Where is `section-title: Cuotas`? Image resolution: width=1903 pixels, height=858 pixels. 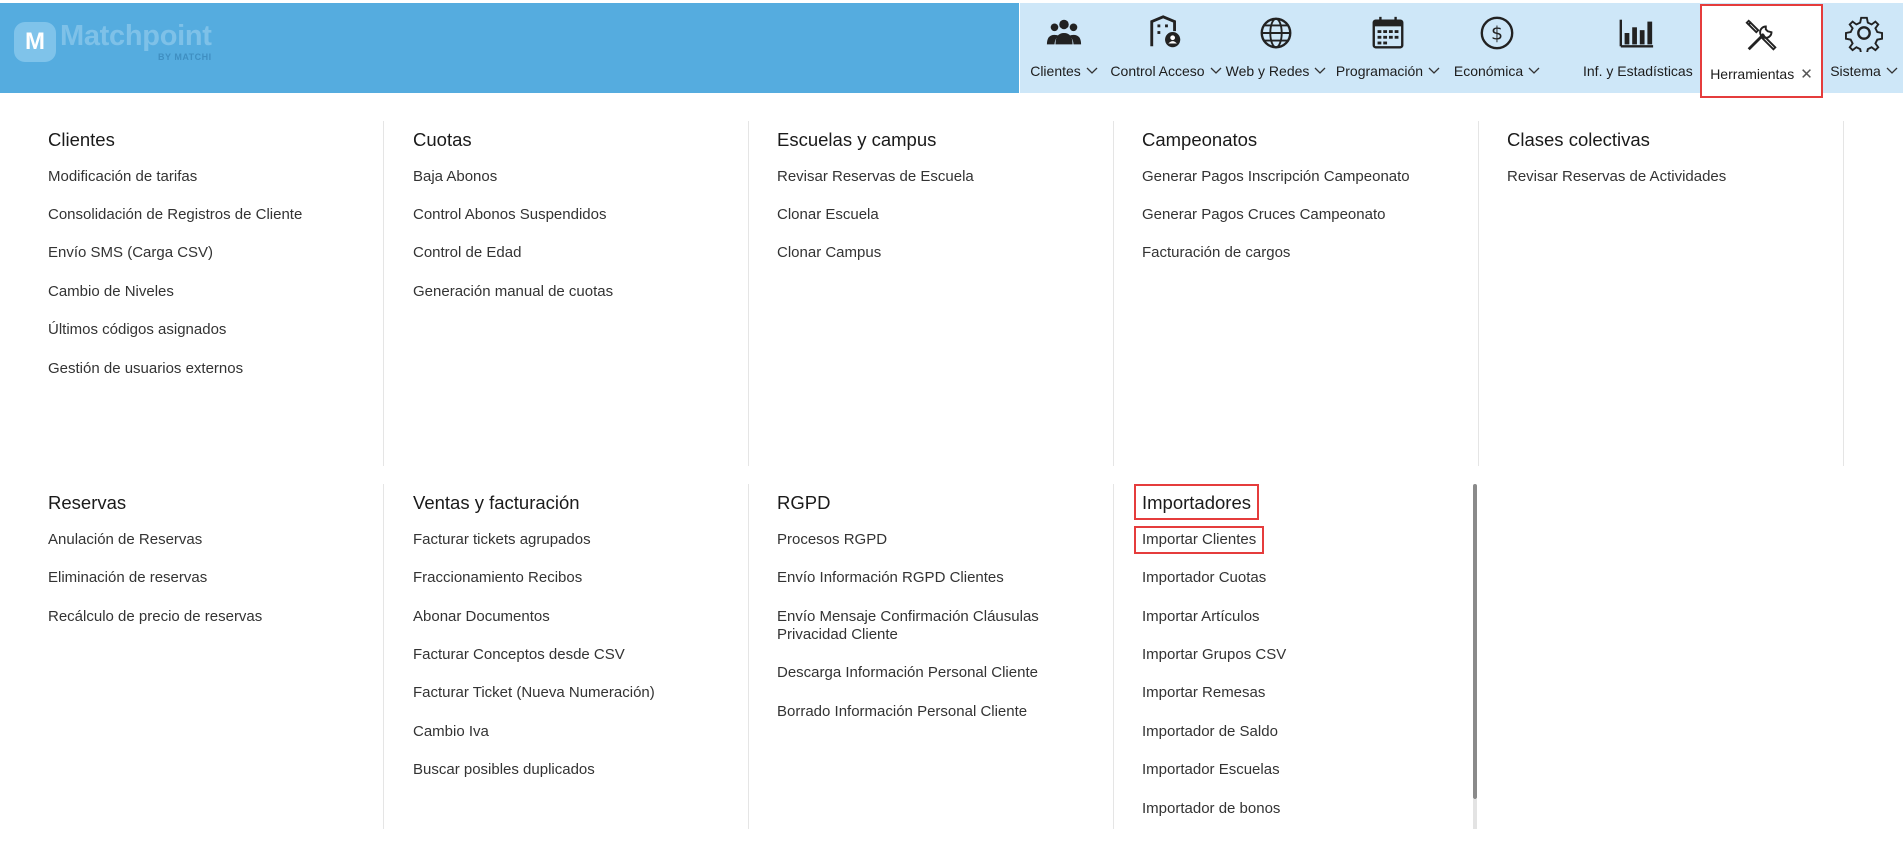 section-title: Cuotas is located at coordinates (442, 139).